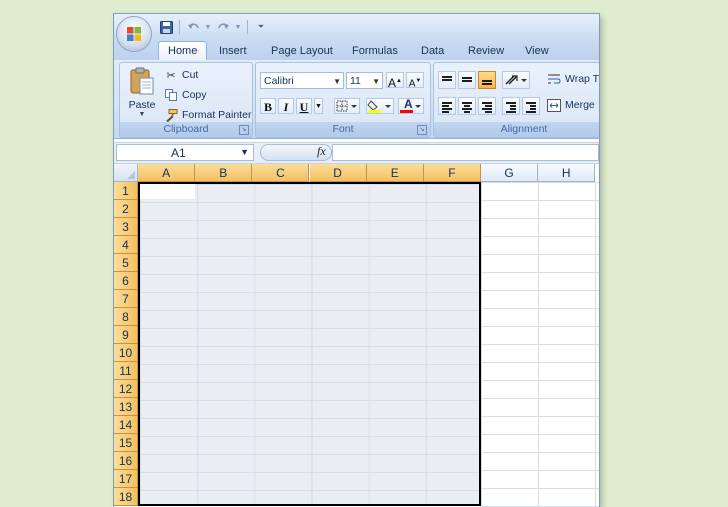 This screenshot has height=507, width=728. I want to click on cut-button: ✂ Cut, so click(181, 75).